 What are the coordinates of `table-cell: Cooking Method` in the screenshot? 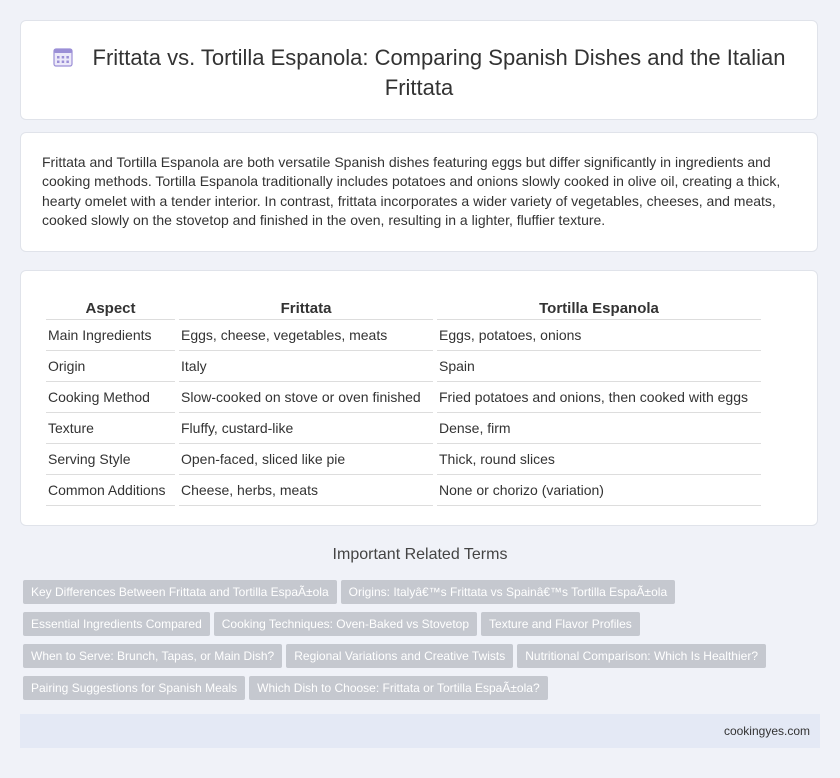 It's located at (110, 397).